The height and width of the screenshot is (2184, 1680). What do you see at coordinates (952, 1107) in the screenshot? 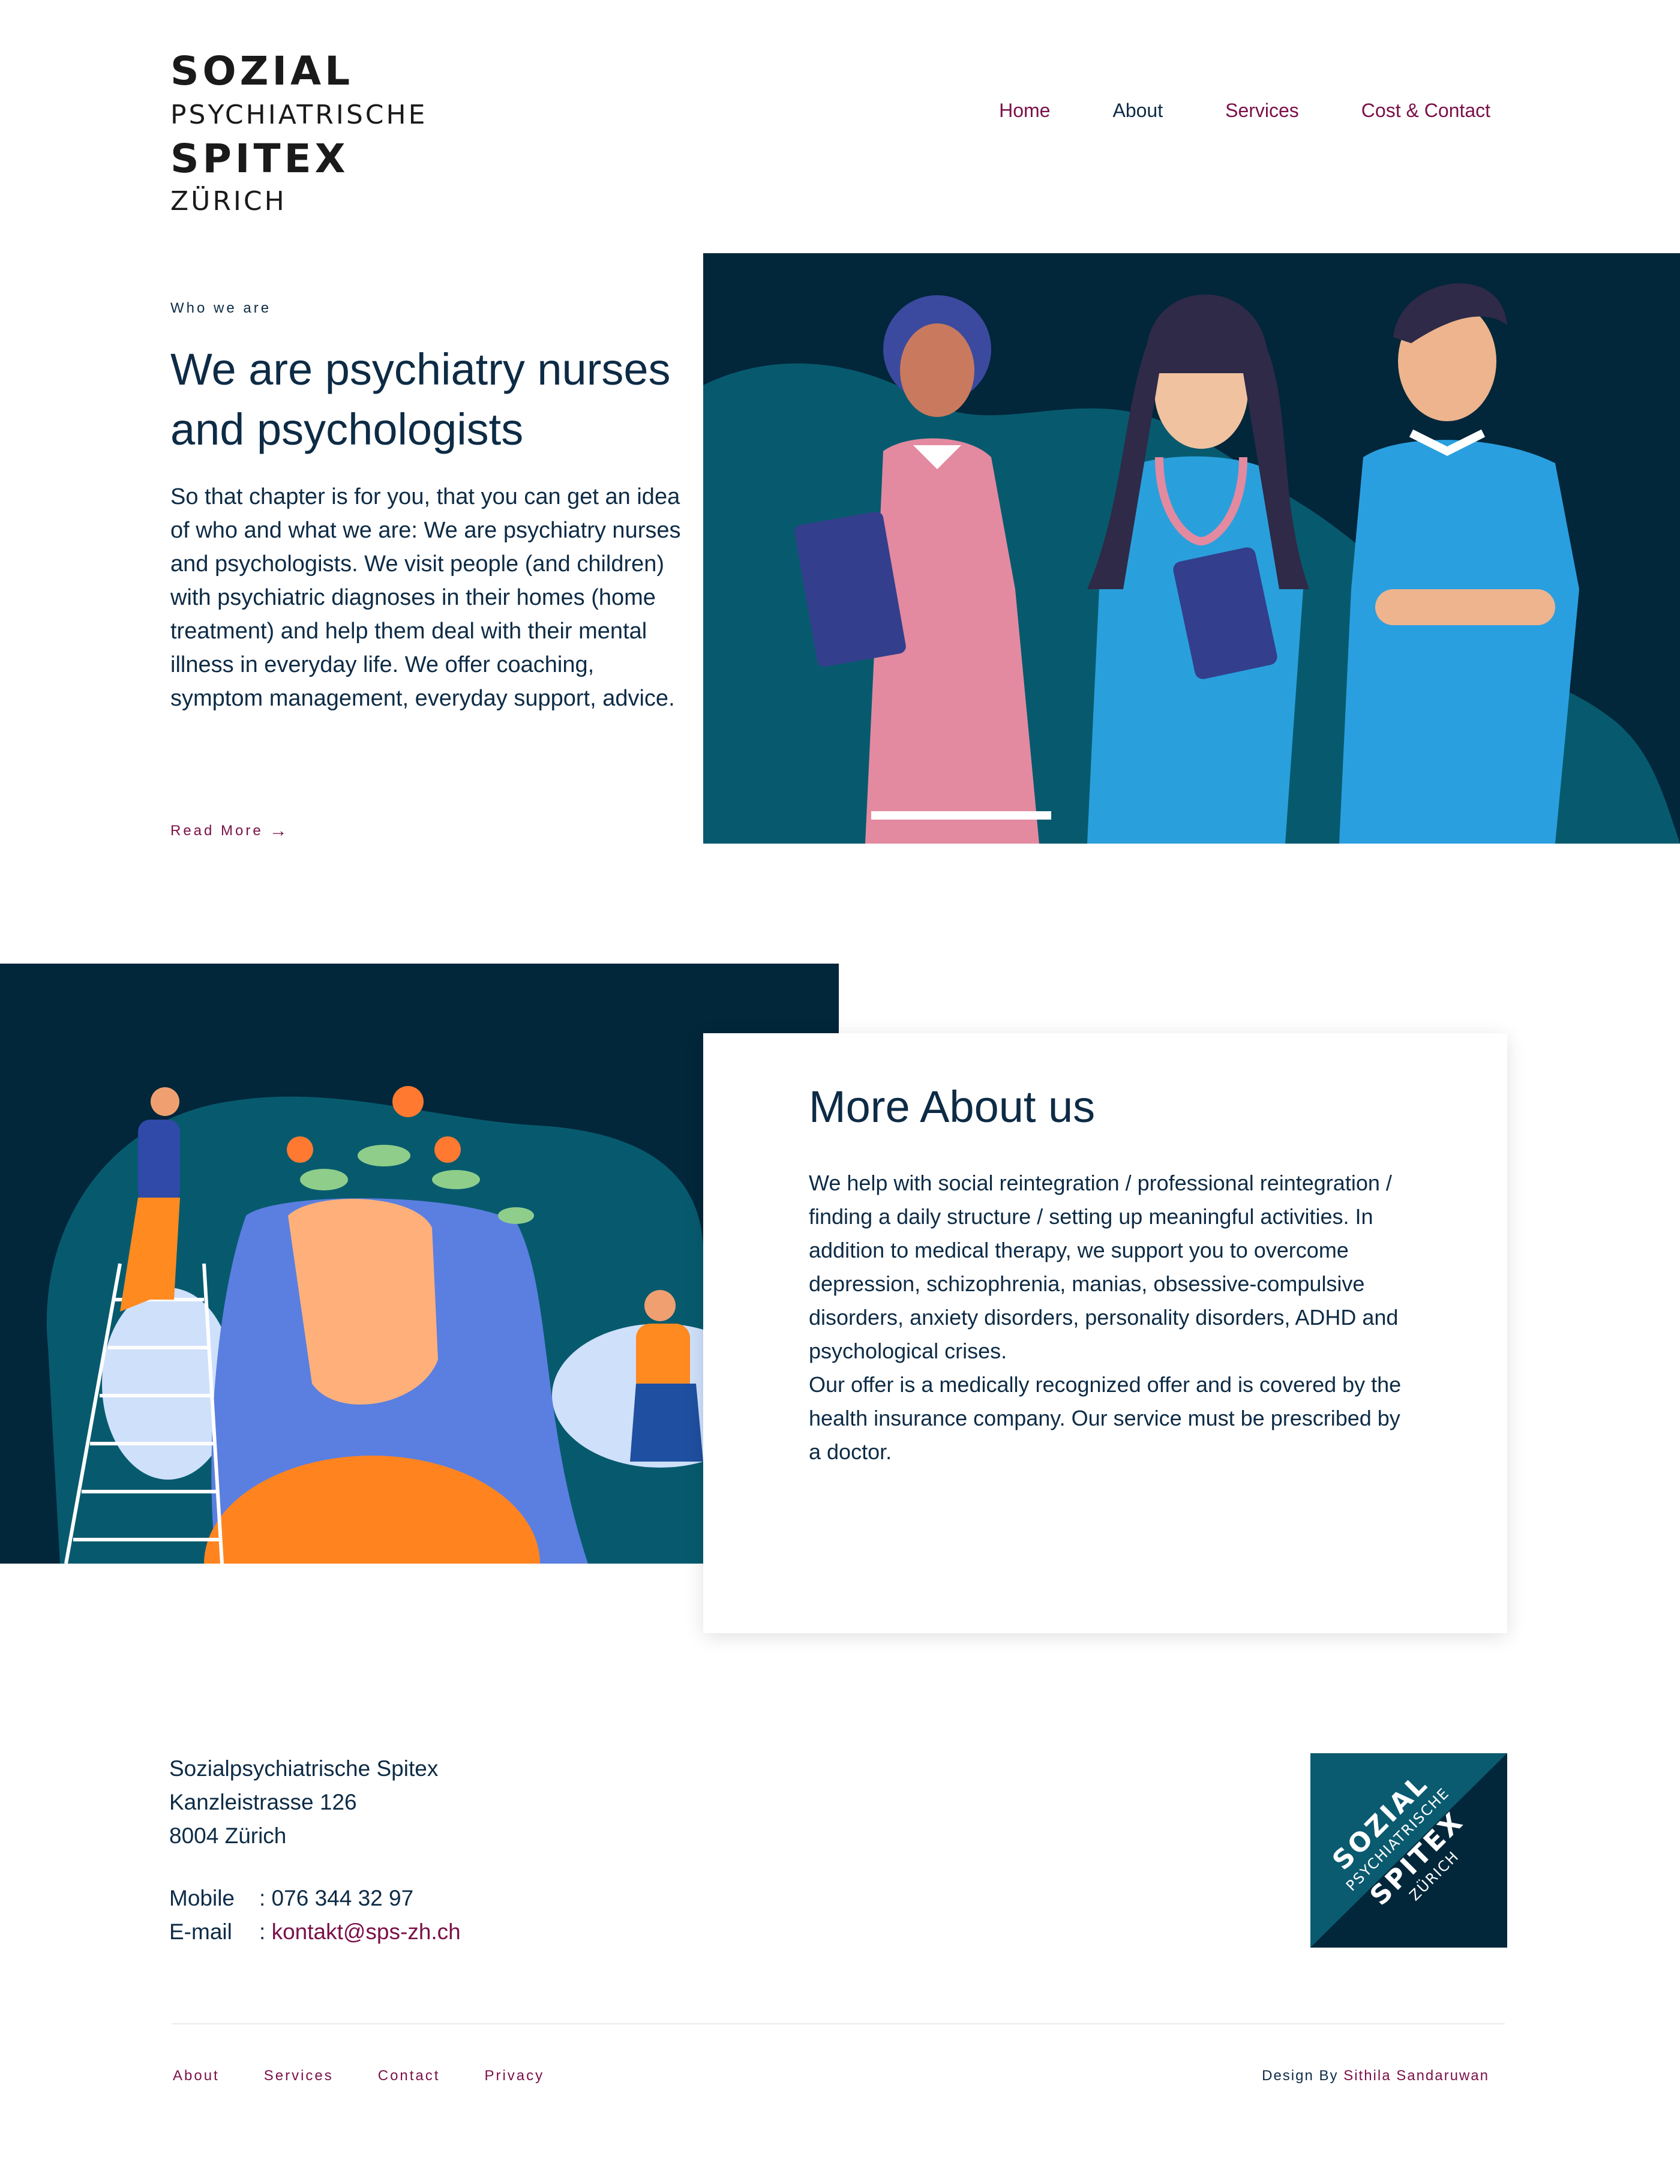
I see `about-title: More About us` at bounding box center [952, 1107].